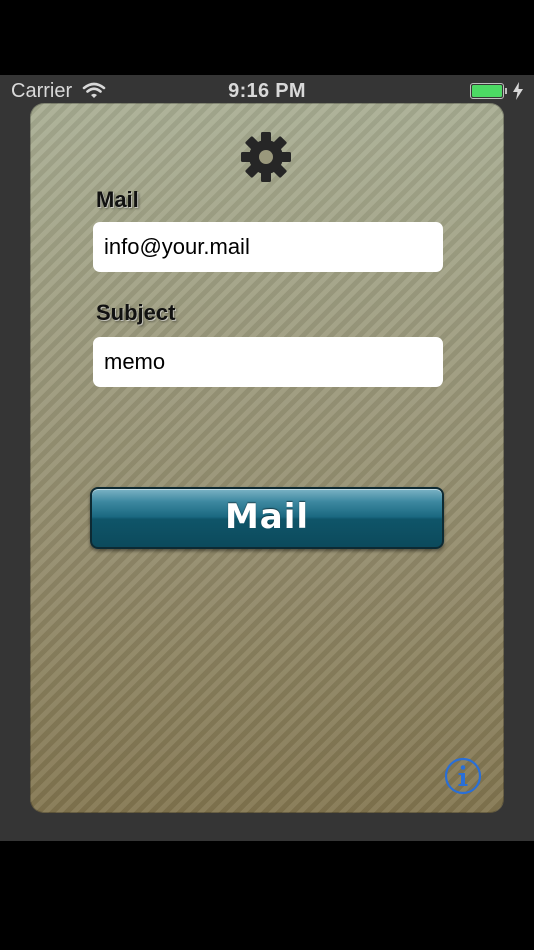  What do you see at coordinates (266, 157) in the screenshot?
I see `gear-icon` at bounding box center [266, 157].